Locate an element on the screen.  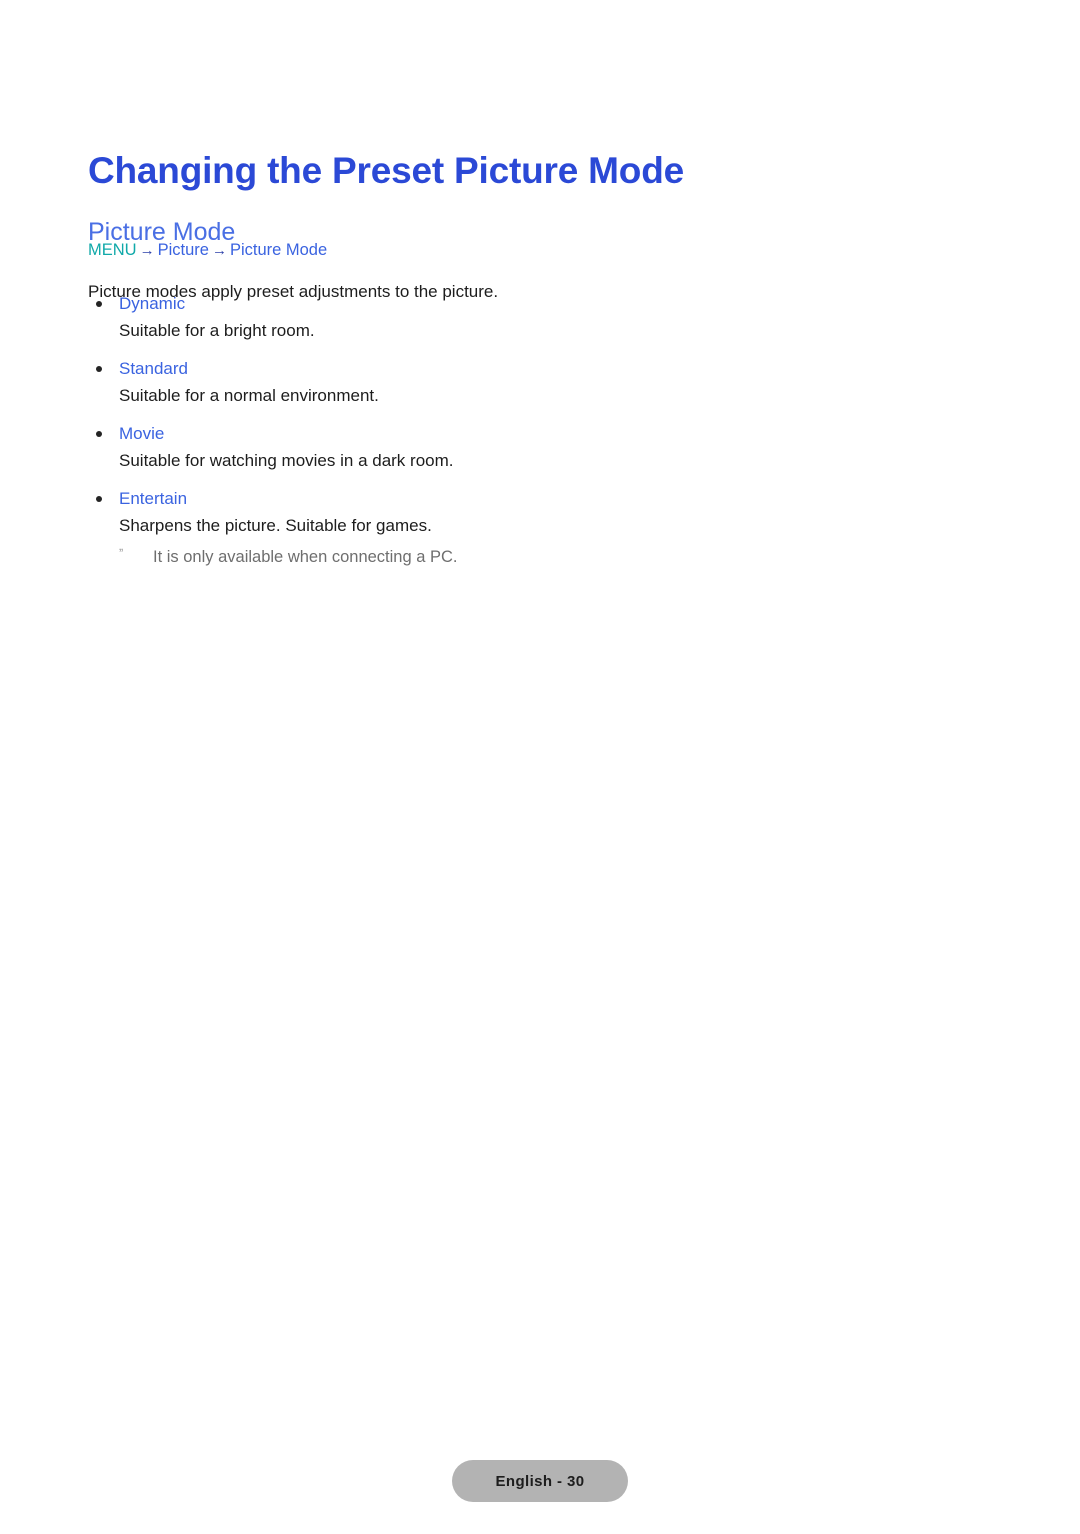
list-item-label: Standard is located at coordinates (153, 368).